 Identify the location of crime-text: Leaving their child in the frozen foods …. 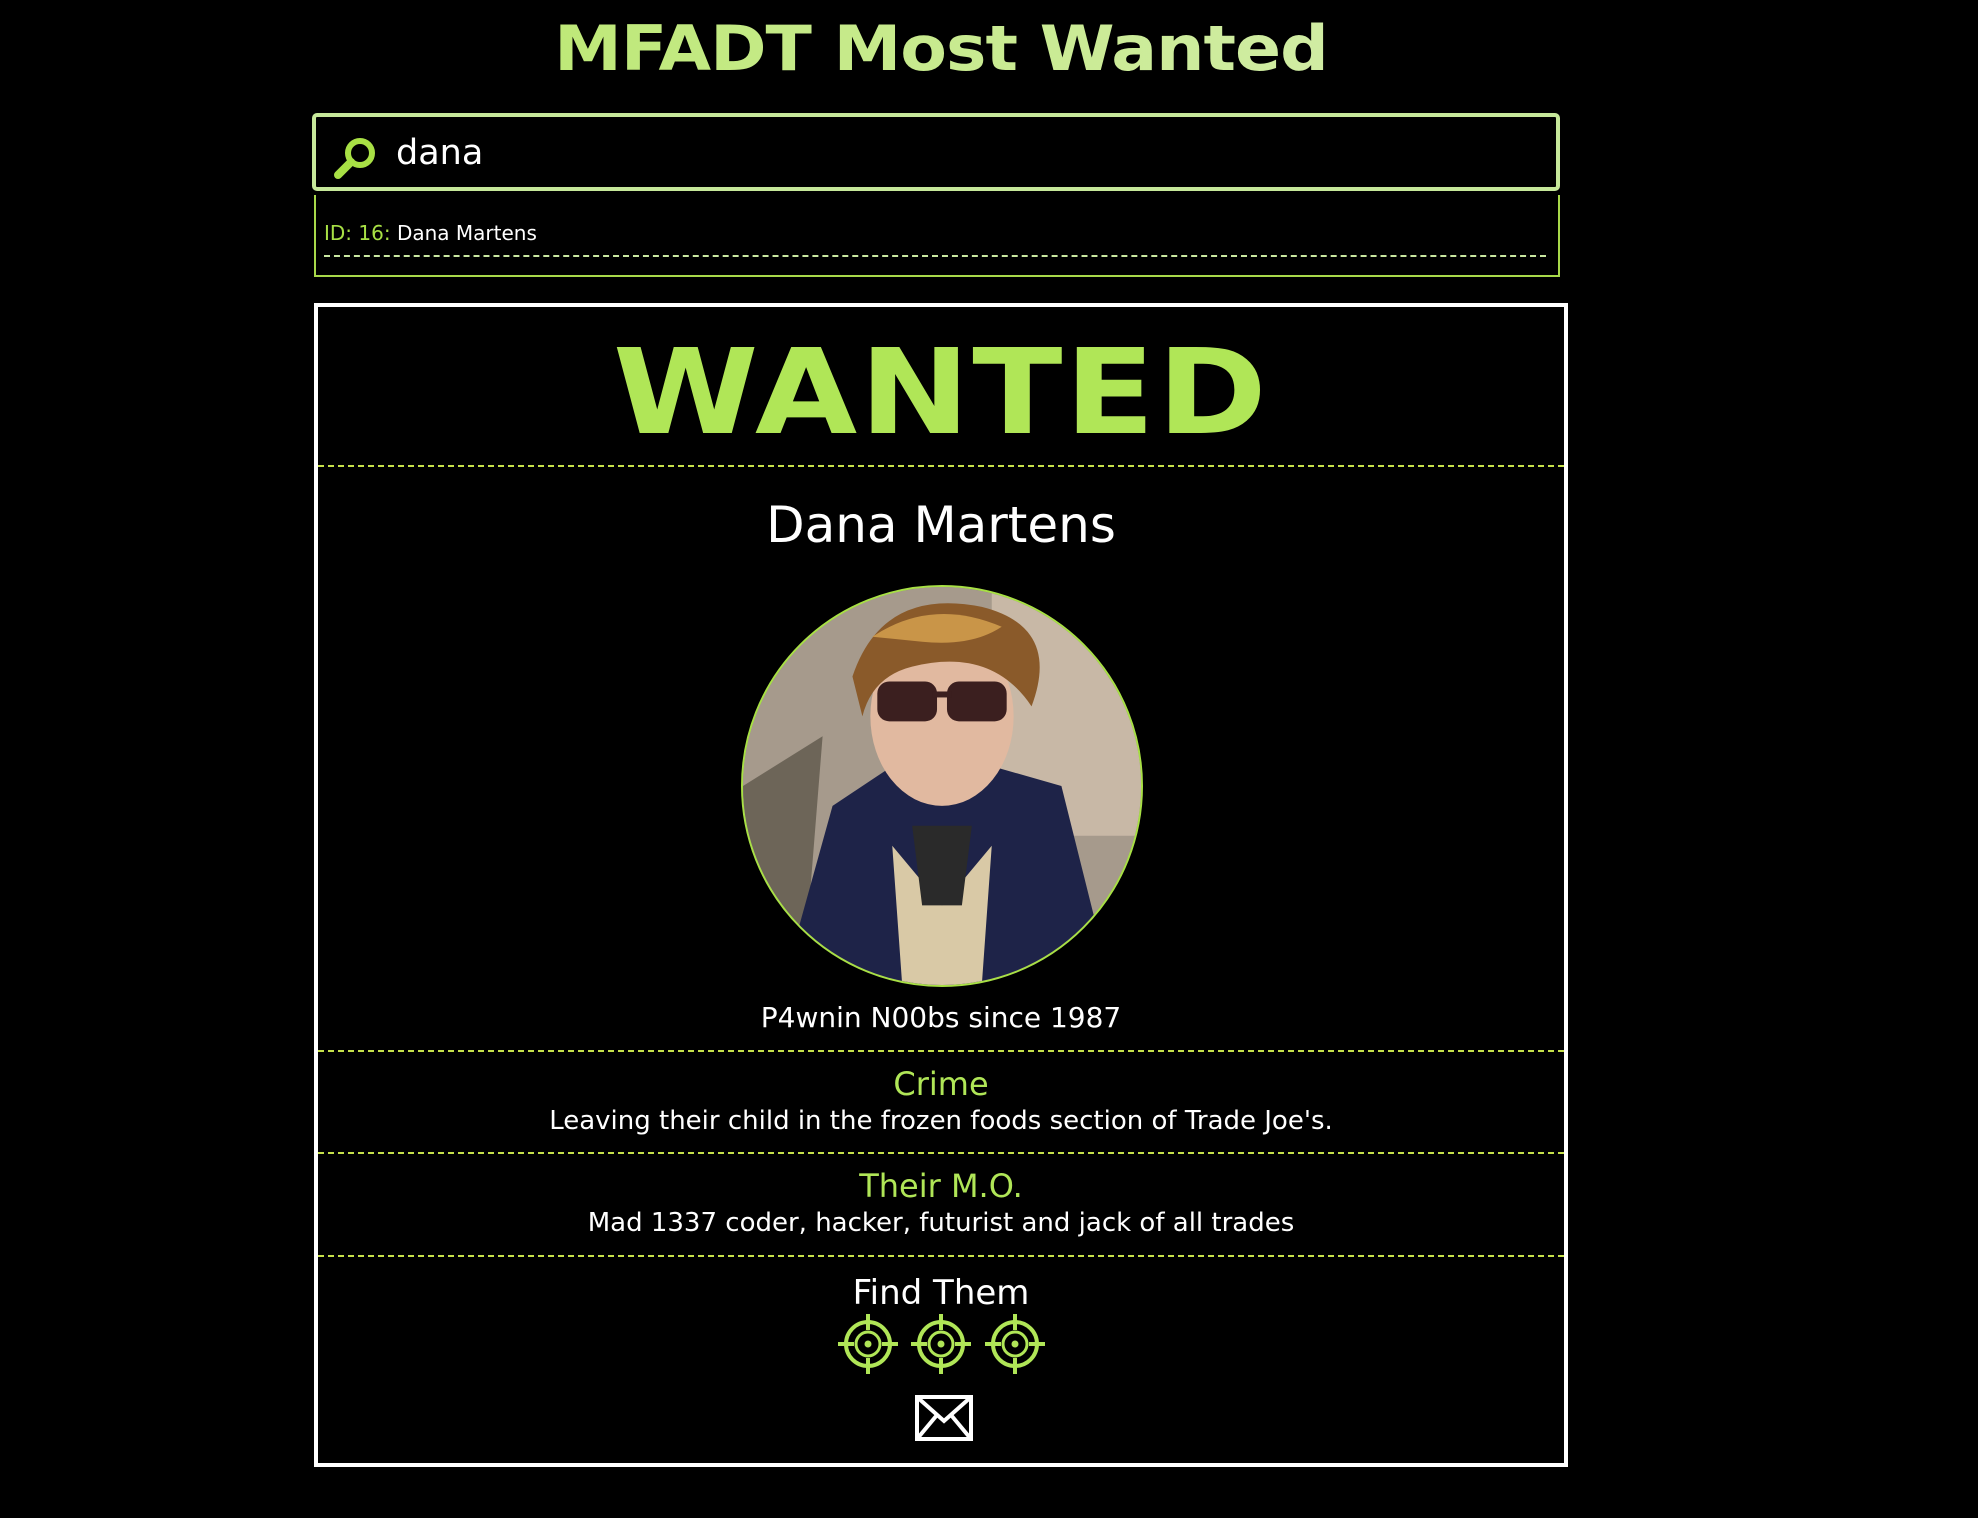
(941, 1121).